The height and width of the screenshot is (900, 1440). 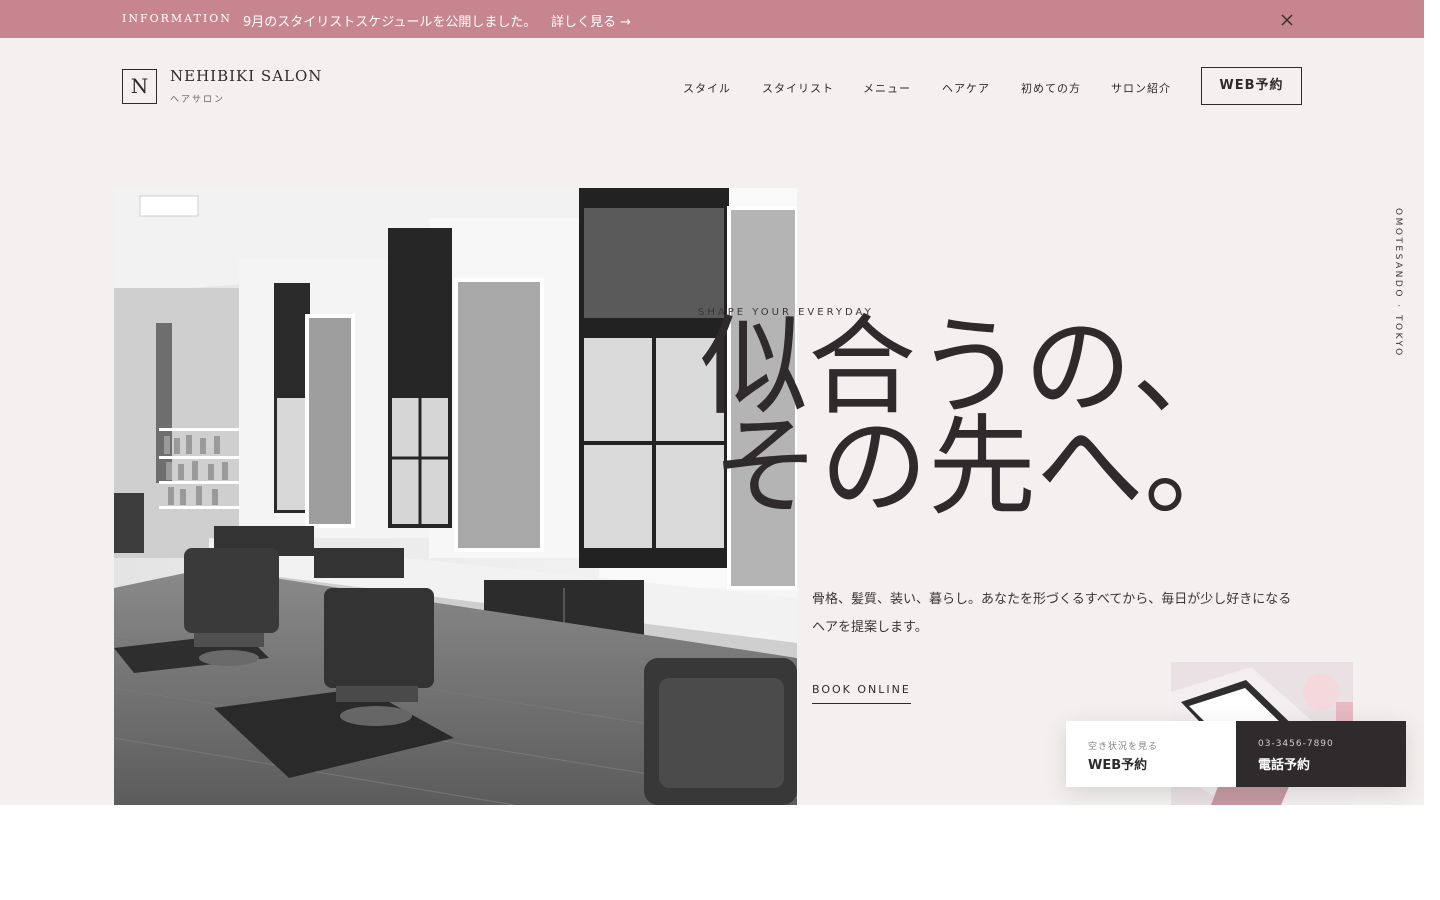 I want to click on info-message: 9月のスタイリストスケジュールを公開しました。, so click(x=390, y=22).